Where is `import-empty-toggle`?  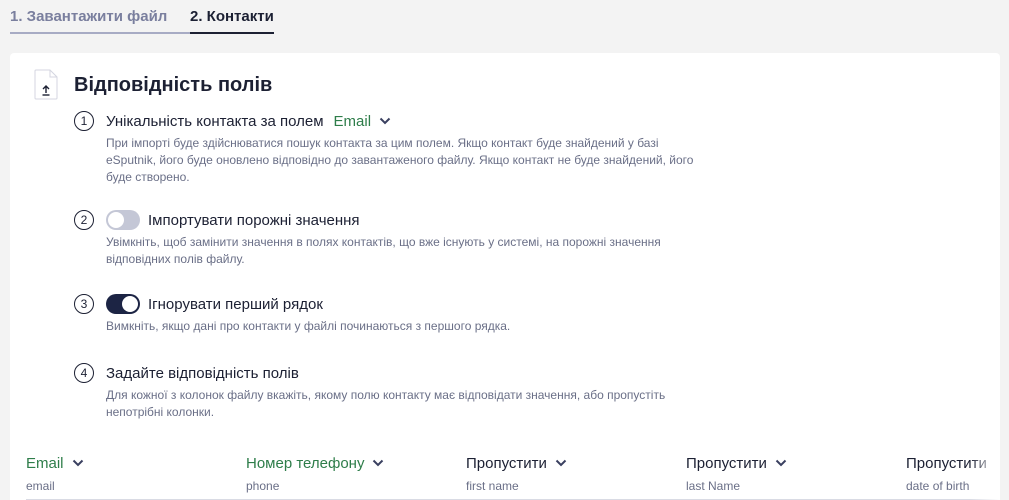 import-empty-toggle is located at coordinates (123, 220).